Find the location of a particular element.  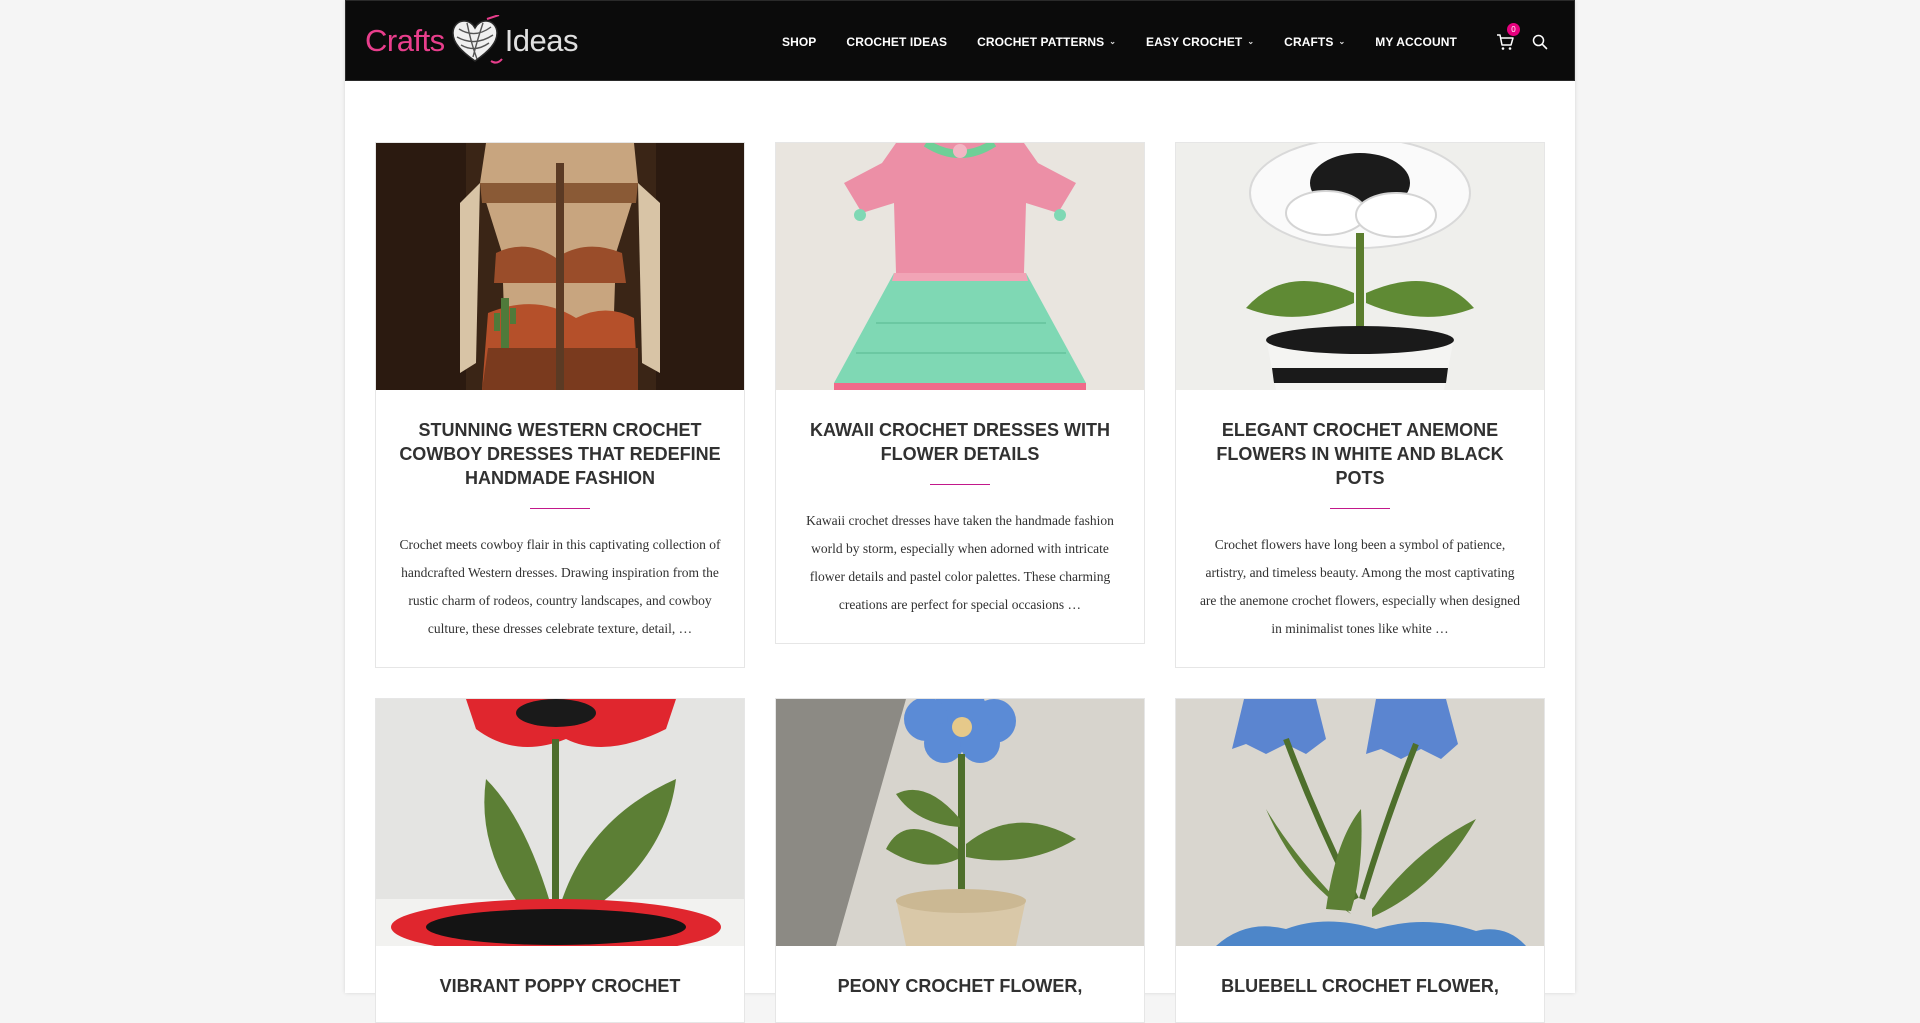

nav-item-label: CRAFTS is located at coordinates (1309, 41).